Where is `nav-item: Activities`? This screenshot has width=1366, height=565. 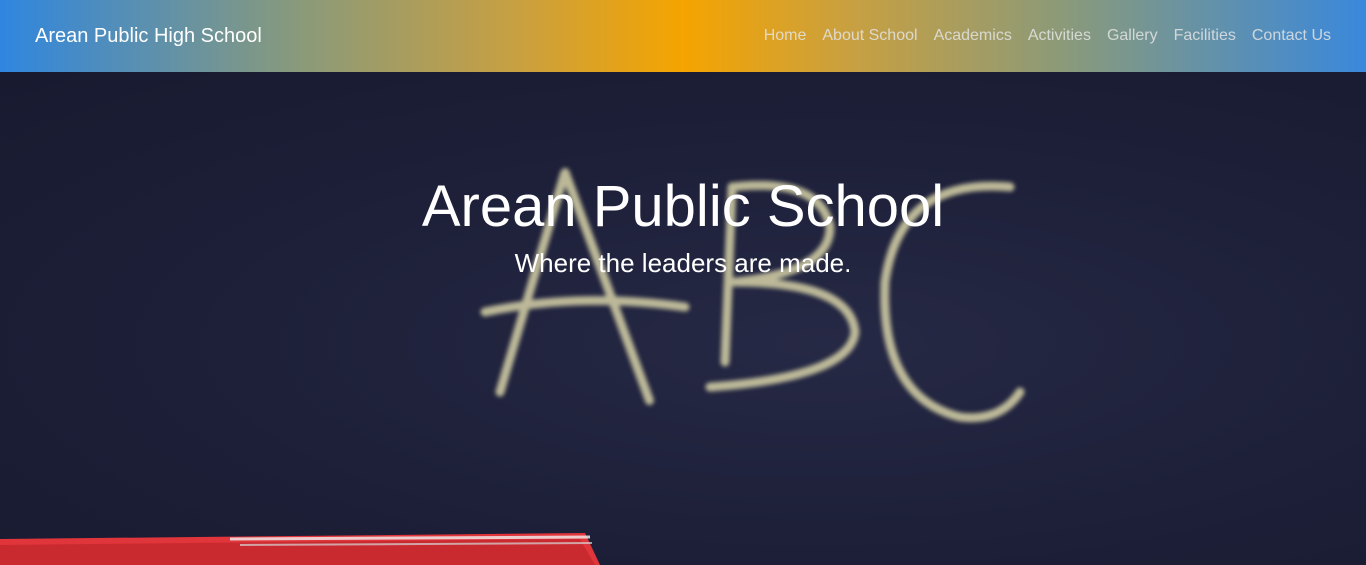
nav-item: Activities is located at coordinates (1059, 36).